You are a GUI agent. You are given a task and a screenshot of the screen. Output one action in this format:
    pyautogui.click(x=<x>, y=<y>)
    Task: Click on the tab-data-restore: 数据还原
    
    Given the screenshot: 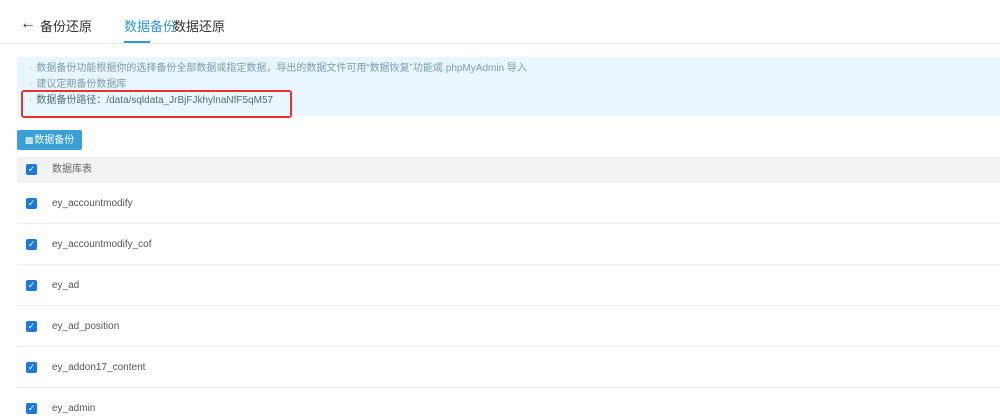 What is the action you would take?
    pyautogui.click(x=199, y=26)
    